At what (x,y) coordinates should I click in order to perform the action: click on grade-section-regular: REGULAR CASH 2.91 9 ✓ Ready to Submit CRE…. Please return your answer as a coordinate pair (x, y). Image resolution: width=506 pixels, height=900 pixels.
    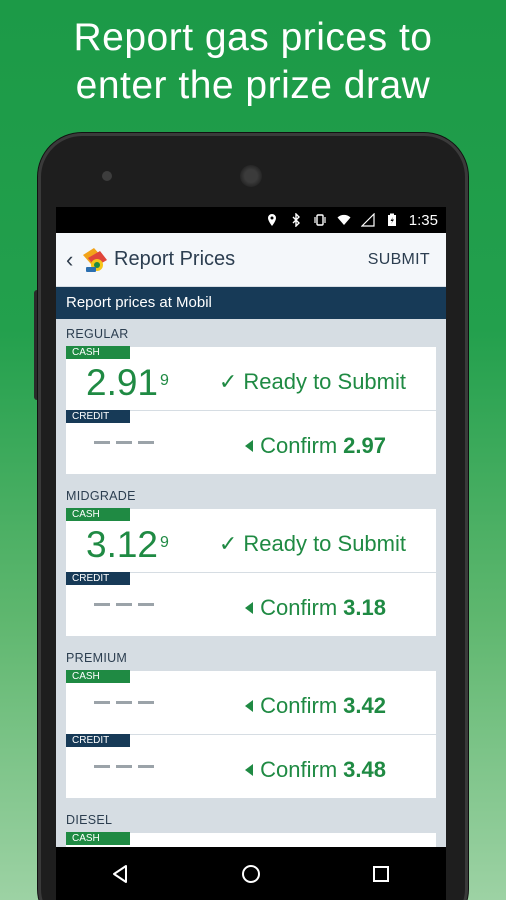
    Looking at the image, I should click on (251, 397).